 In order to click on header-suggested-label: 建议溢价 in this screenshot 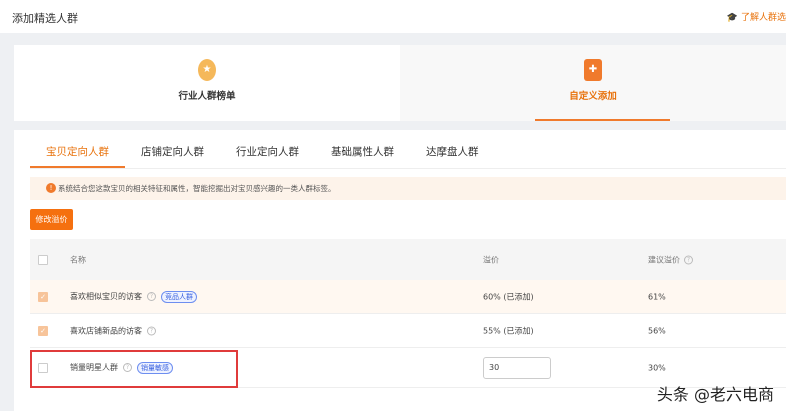, I will do `click(664, 259)`.